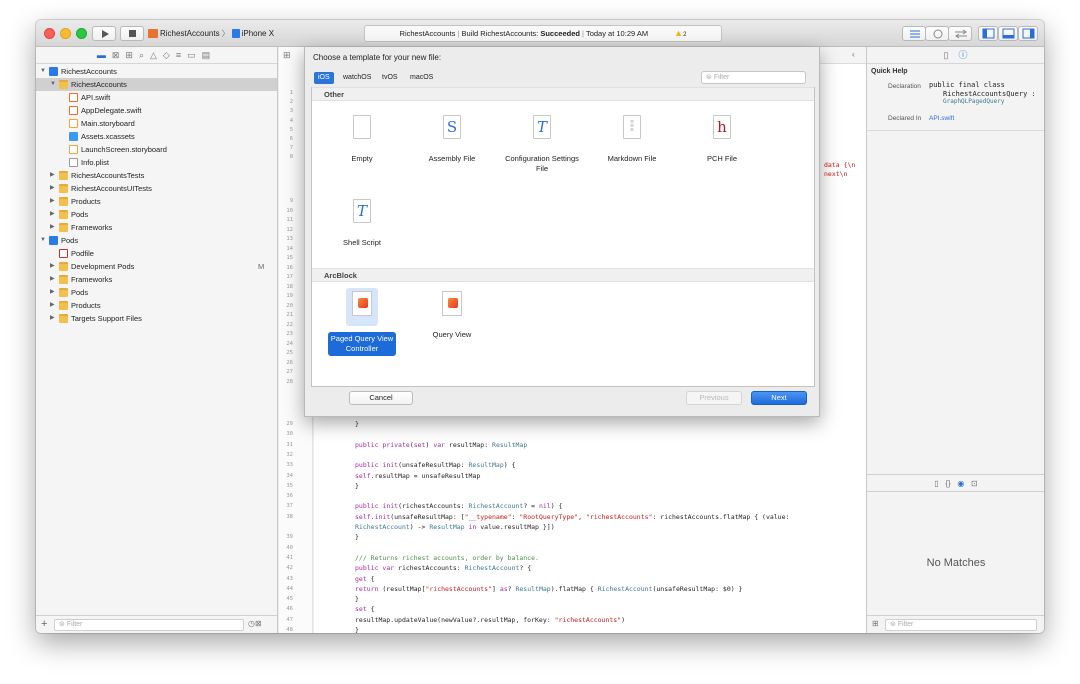 This screenshot has width=1080, height=684. Describe the element at coordinates (156, 318) in the screenshot. I see `tree-item: ▶ Targets Support Files` at that location.